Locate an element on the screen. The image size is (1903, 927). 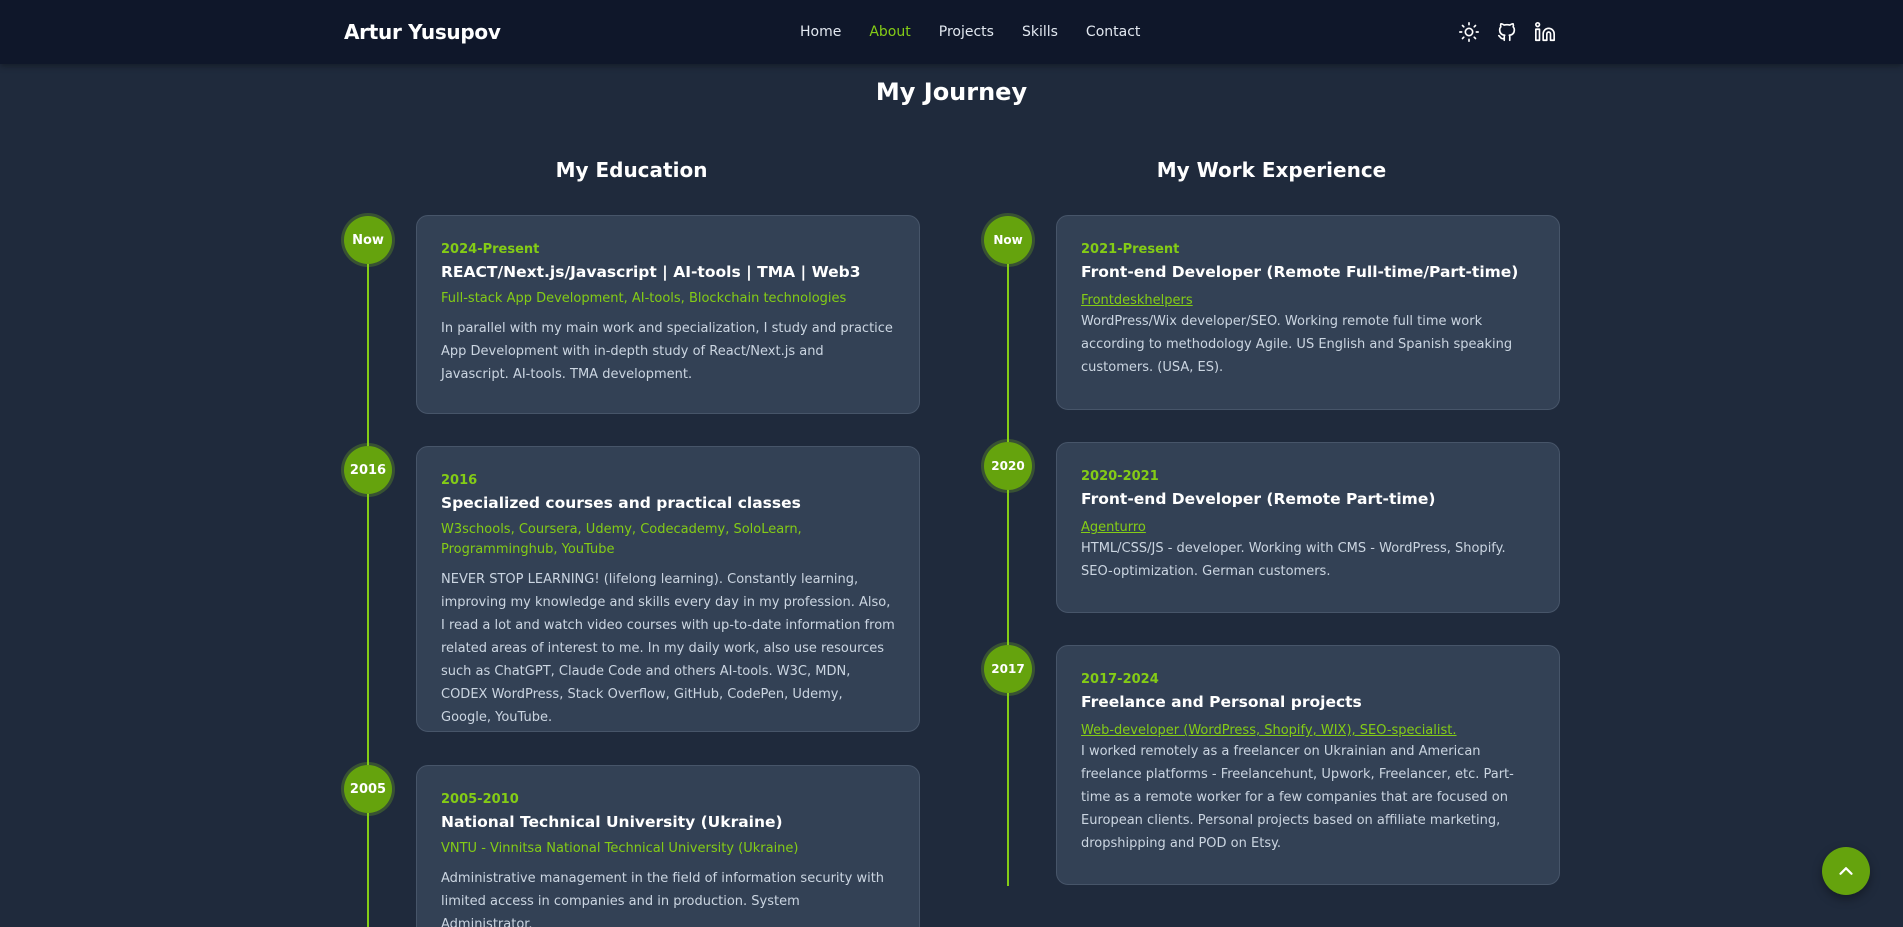
nav-links: Home About Projects Skills Contact is located at coordinates (984, 32).